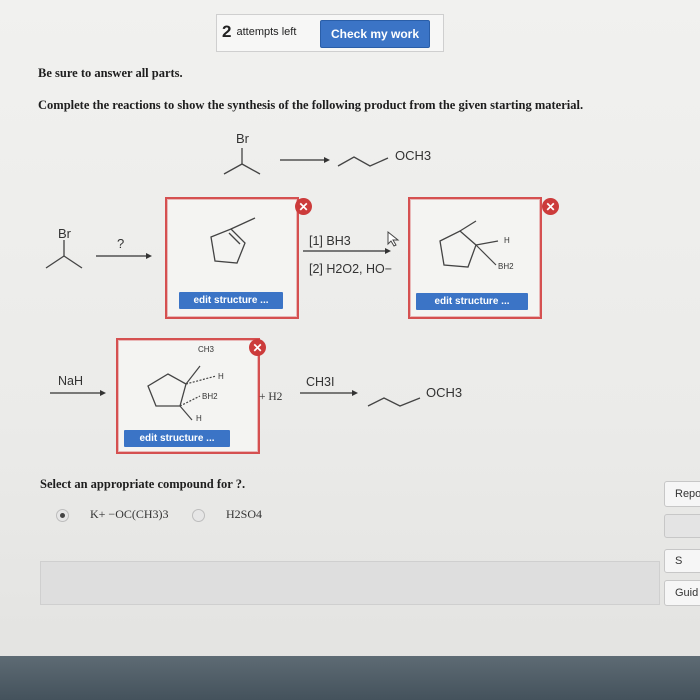  What do you see at coordinates (507, 240) in the screenshot?
I see `step1-product-h-label: H` at bounding box center [507, 240].